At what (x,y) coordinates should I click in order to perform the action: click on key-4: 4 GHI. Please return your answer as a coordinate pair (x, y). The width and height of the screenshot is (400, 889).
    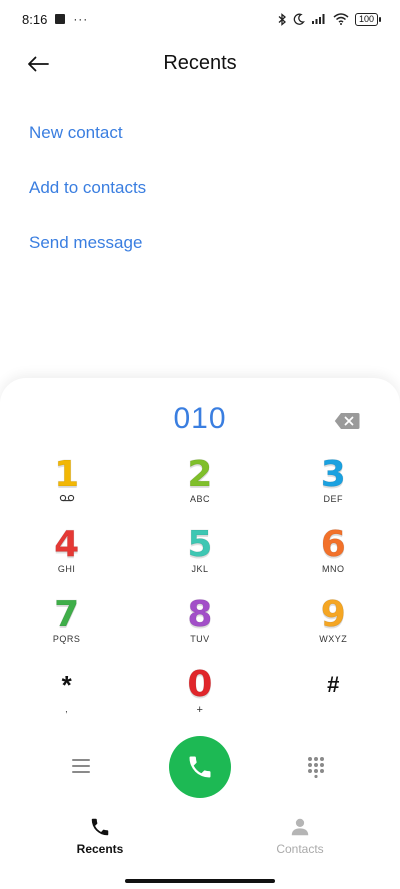
    Looking at the image, I should click on (66, 560).